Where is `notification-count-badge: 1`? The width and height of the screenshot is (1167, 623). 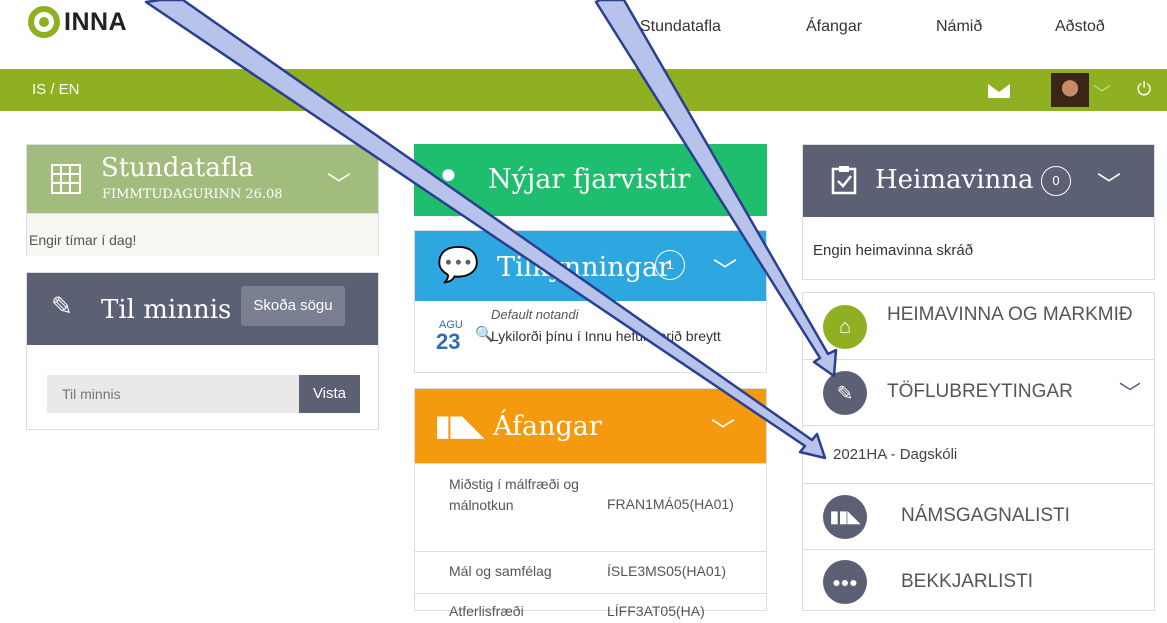
notification-count-badge: 1 is located at coordinates (670, 265).